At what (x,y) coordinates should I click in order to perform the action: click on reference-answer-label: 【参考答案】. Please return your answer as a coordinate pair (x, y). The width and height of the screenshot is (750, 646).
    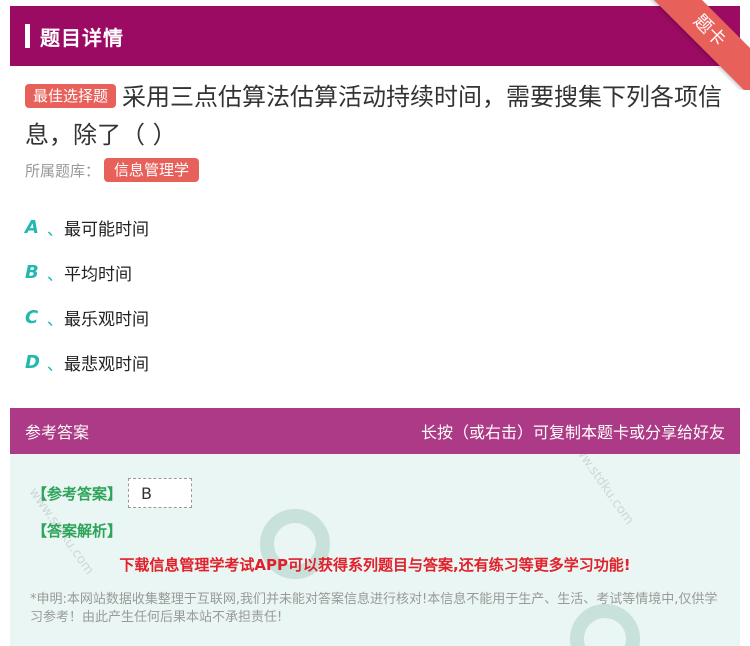
    Looking at the image, I should click on (77, 493).